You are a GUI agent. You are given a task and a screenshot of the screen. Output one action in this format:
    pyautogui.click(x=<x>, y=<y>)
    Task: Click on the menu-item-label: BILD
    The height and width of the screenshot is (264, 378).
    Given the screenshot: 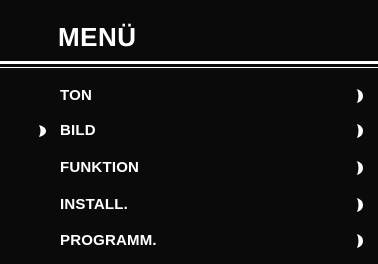 What is the action you would take?
    pyautogui.click(x=78, y=130)
    